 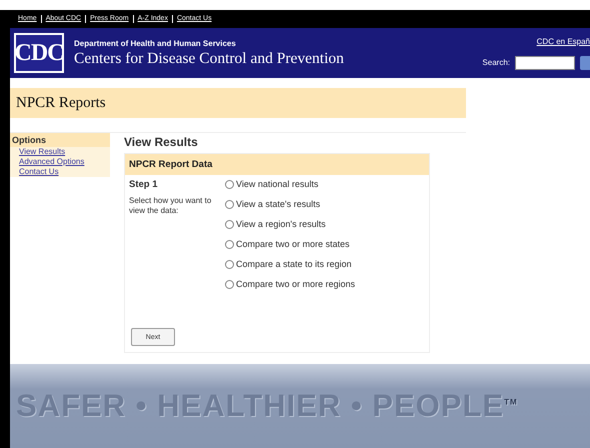 What do you see at coordinates (290, 224) in the screenshot?
I see `radio-option: View a region's results` at bounding box center [290, 224].